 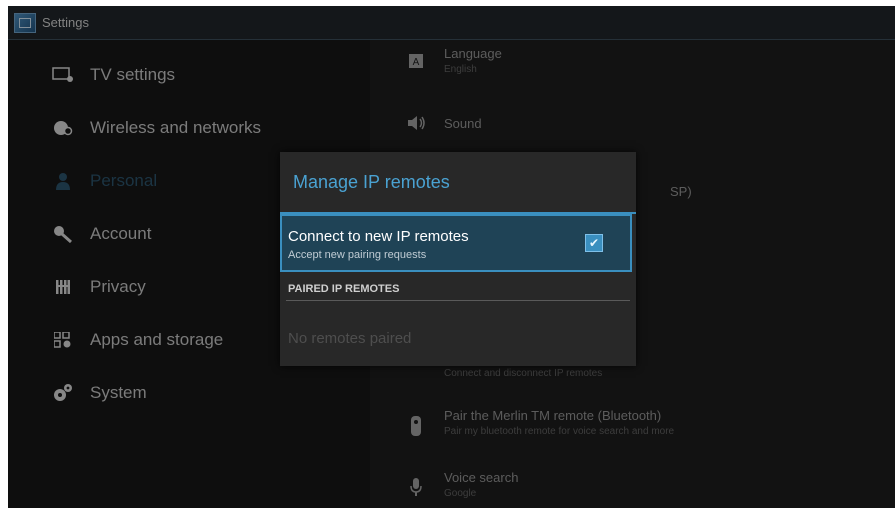 I want to click on option-subtitle: Accept new pairing requests, so click(x=357, y=255).